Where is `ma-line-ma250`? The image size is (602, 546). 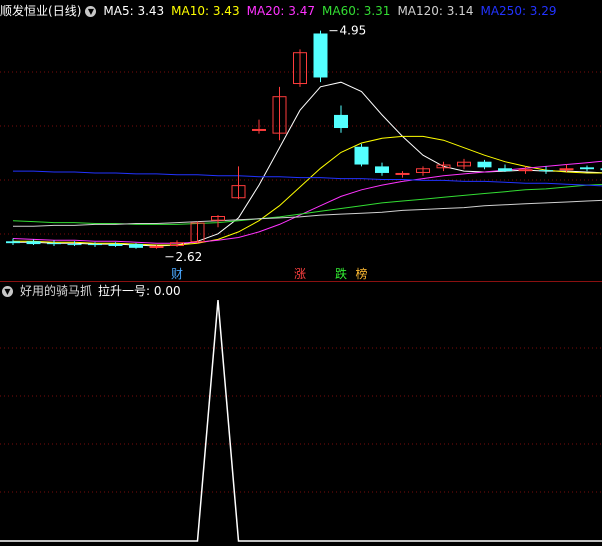 ma-line-ma250 is located at coordinates (307, 178).